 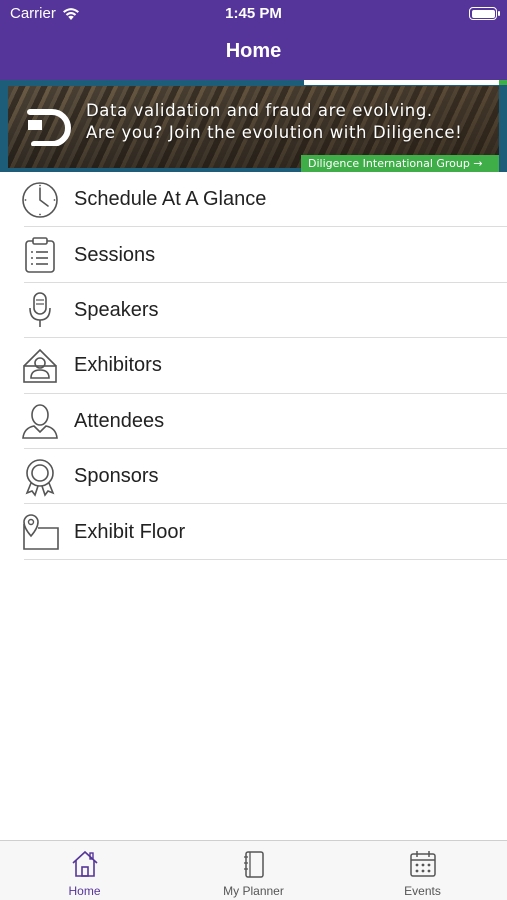 I want to click on battery-icon, so click(x=484, y=13).